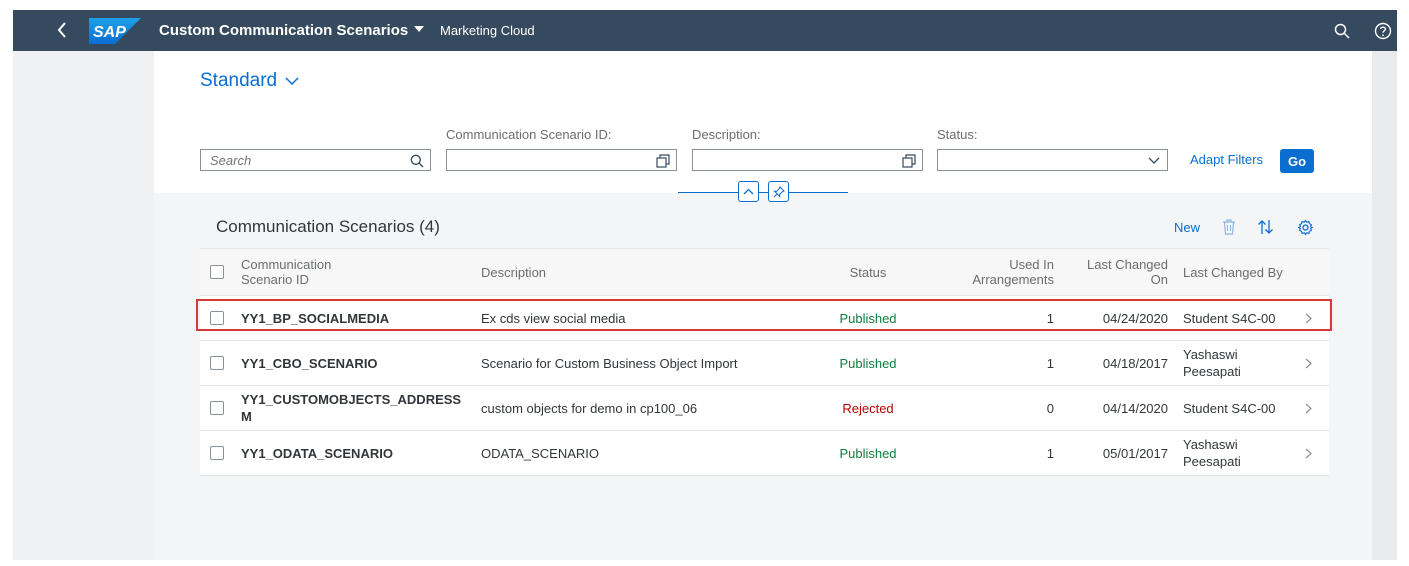  What do you see at coordinates (1135, 363) in the screenshot?
I see `last-changed-on: 04/18/2017` at bounding box center [1135, 363].